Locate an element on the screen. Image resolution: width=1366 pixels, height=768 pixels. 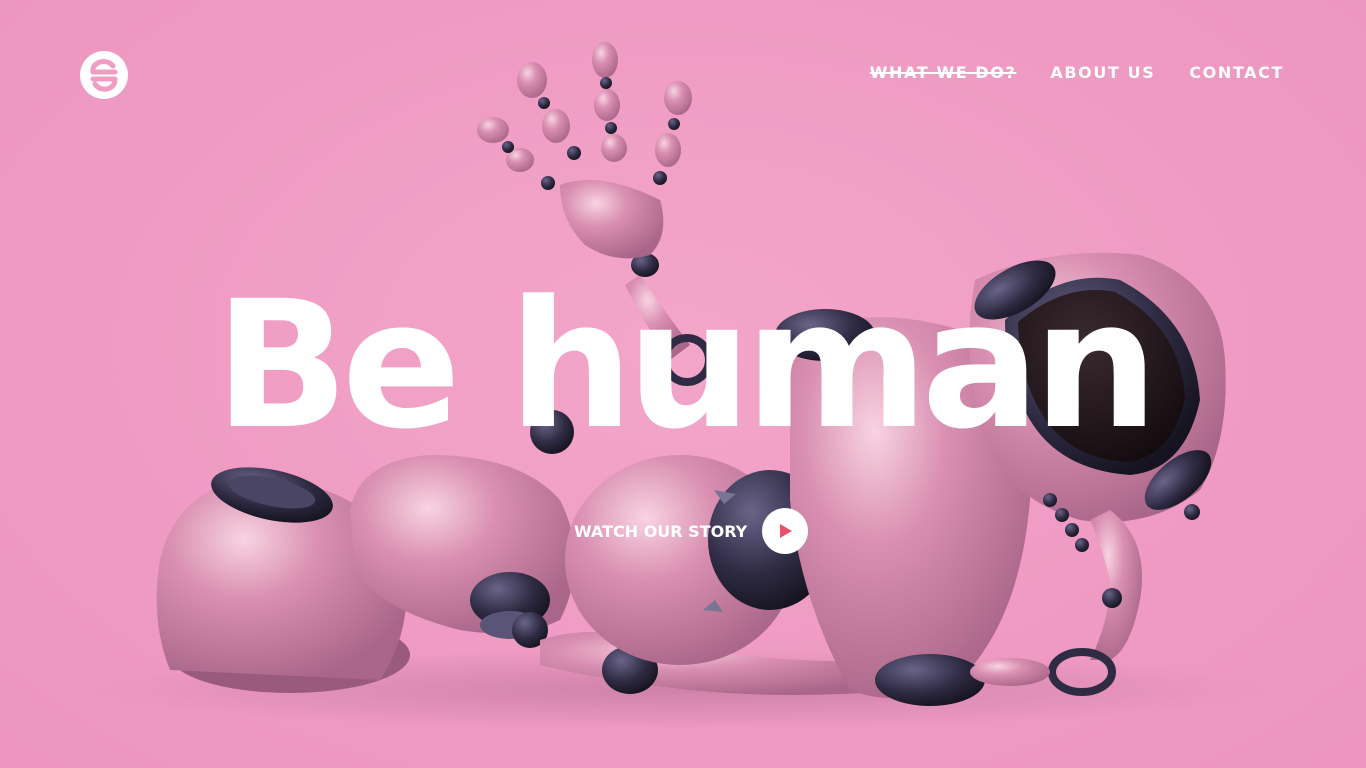
watch-story-button: WATCH OUR STORY is located at coordinates (691, 531).